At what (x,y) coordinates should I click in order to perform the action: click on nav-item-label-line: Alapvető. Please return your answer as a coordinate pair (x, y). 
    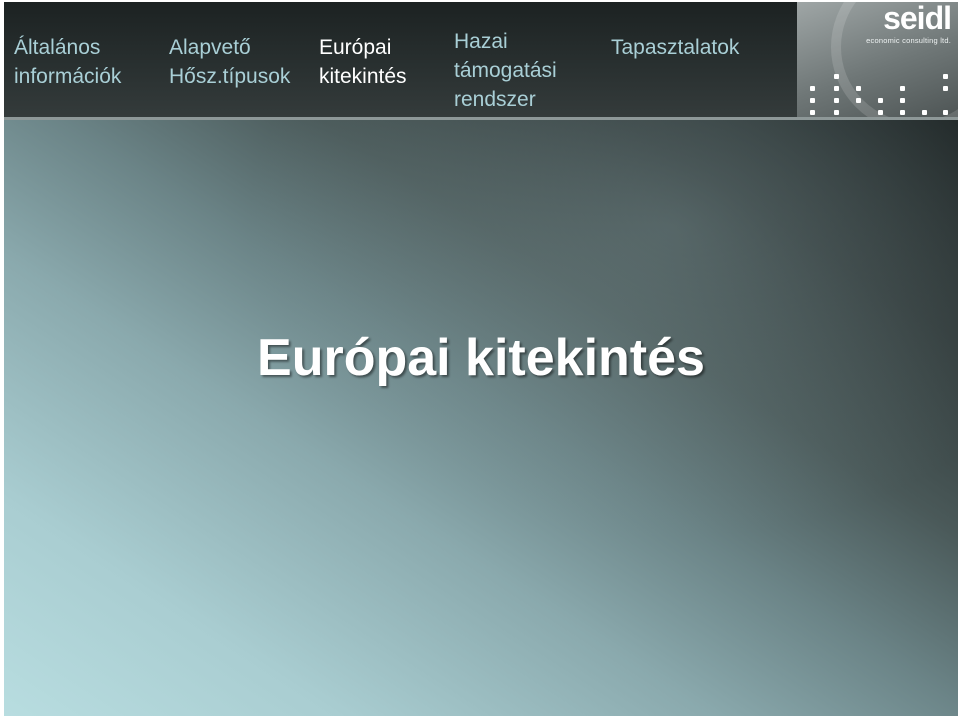
    Looking at the image, I should click on (210, 47).